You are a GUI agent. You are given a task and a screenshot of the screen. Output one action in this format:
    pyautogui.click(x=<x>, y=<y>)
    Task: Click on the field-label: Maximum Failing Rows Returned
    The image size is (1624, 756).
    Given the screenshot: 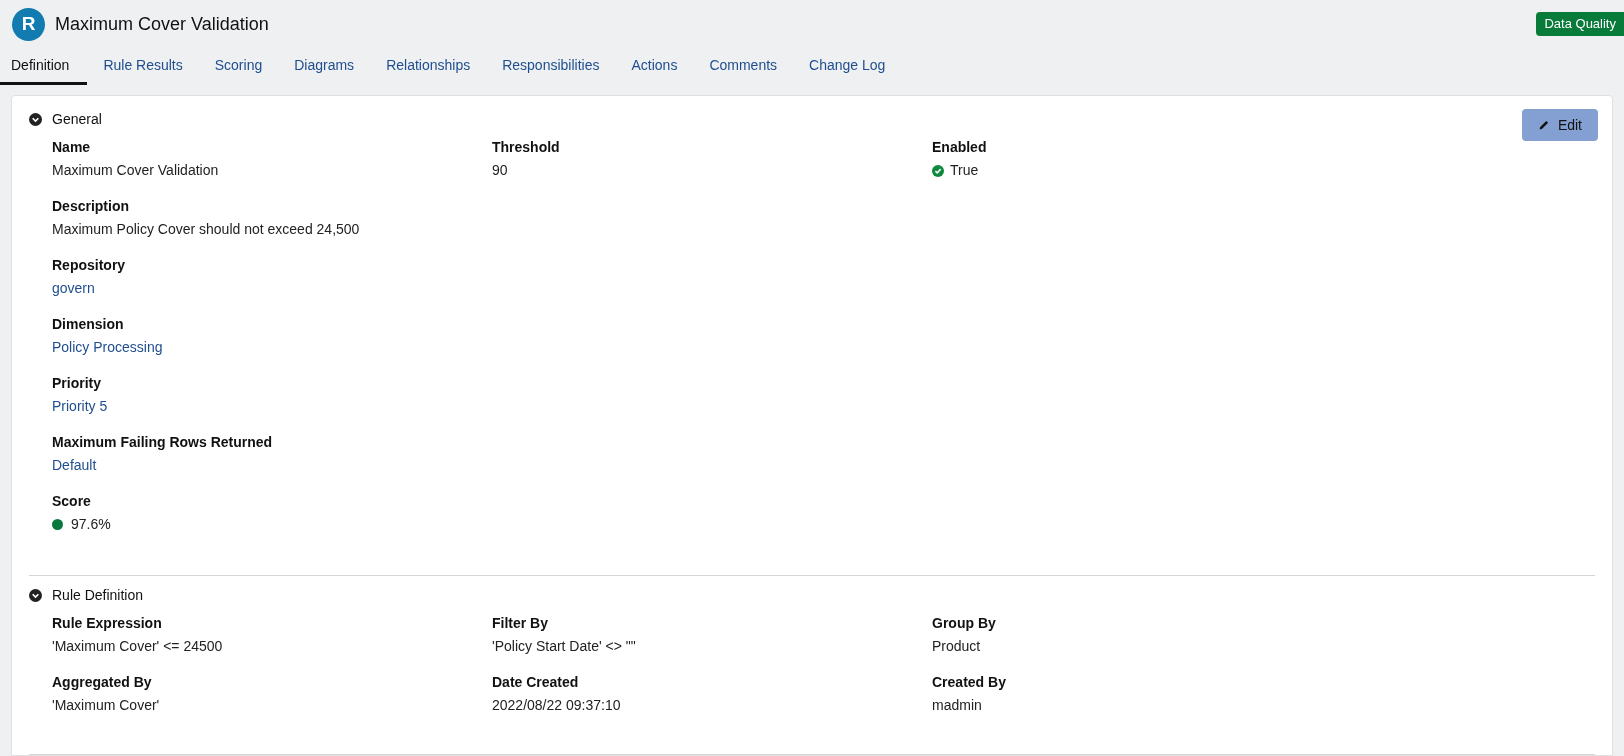 What is the action you would take?
    pyautogui.click(x=163, y=442)
    